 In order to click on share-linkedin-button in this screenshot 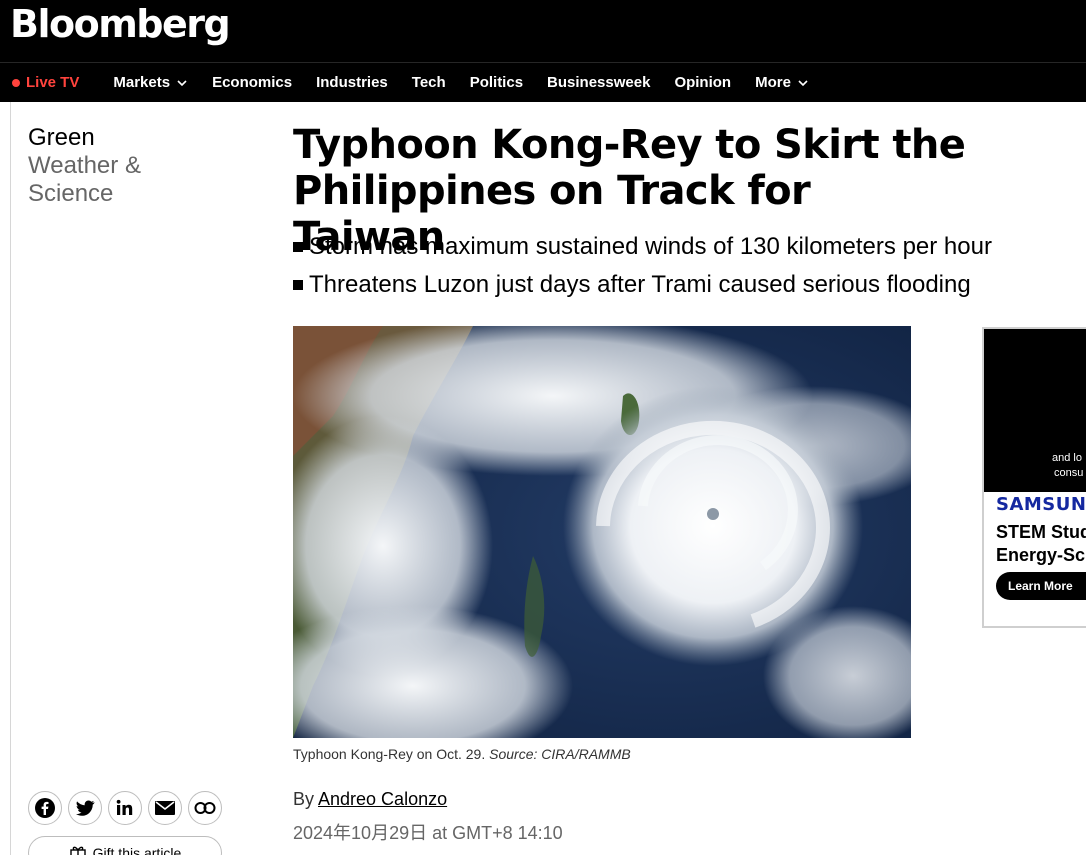, I will do `click(125, 808)`.